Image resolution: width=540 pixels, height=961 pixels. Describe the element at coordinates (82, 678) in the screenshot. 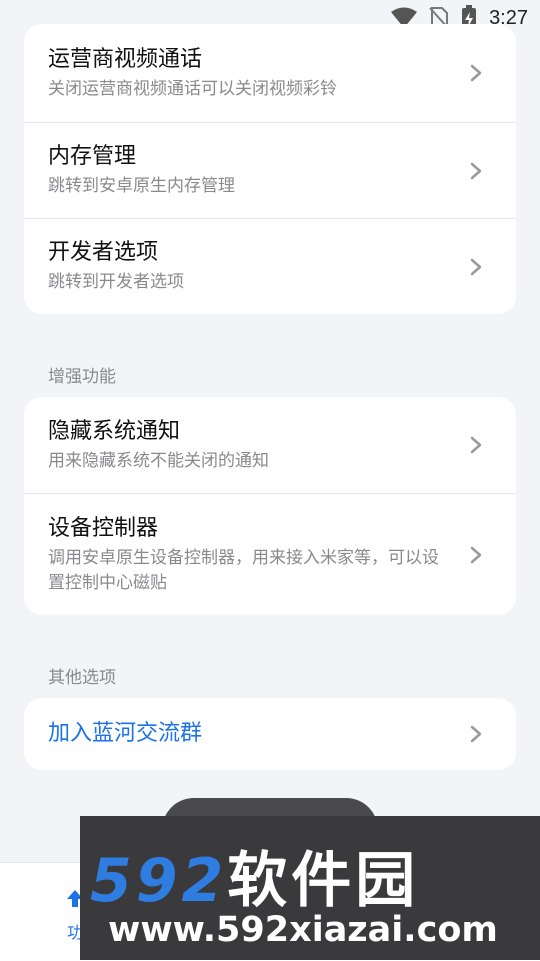

I see `section-label-other: 其他选项` at that location.